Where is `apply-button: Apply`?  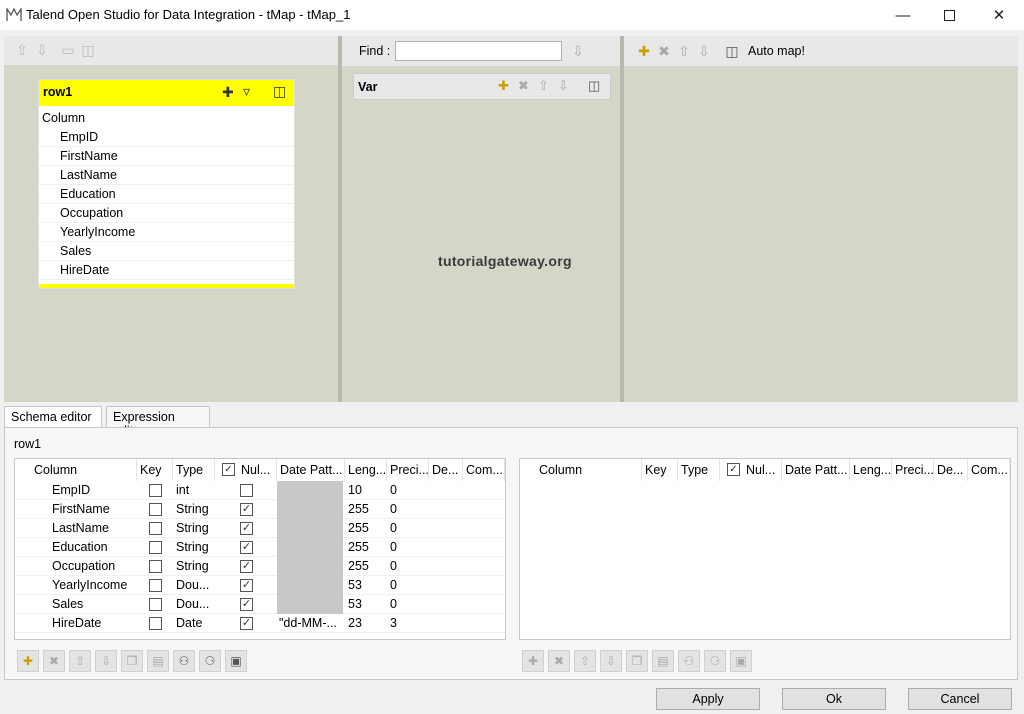
apply-button: Apply is located at coordinates (708, 699).